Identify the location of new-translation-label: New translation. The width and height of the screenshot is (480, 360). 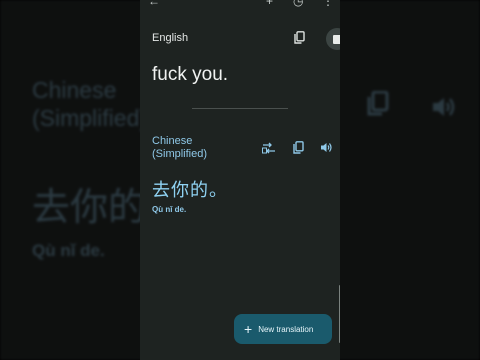
(286, 329).